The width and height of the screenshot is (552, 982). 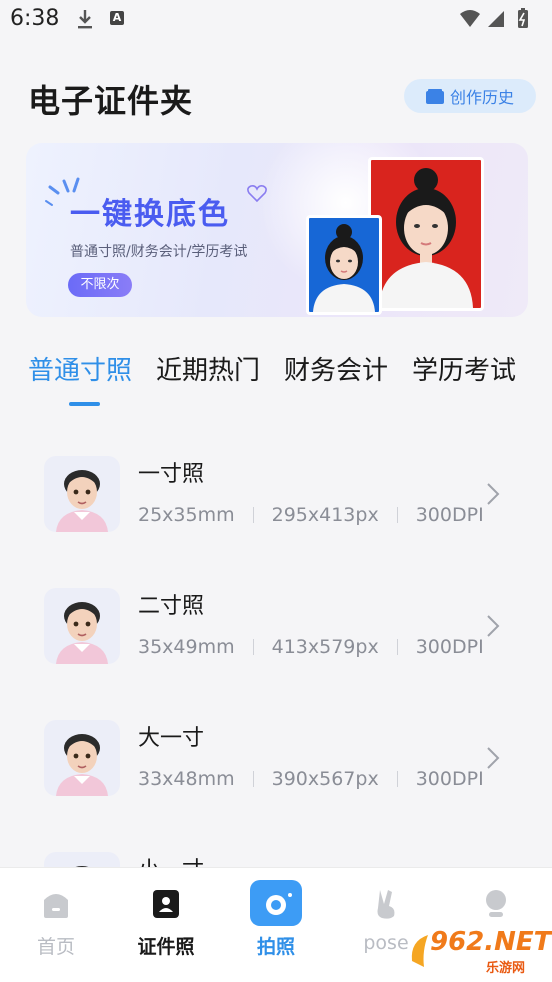 I want to click on photo-size-item-2inch: 二寸照 35x49mm 413x579px 300DPI, so click(x=276, y=638).